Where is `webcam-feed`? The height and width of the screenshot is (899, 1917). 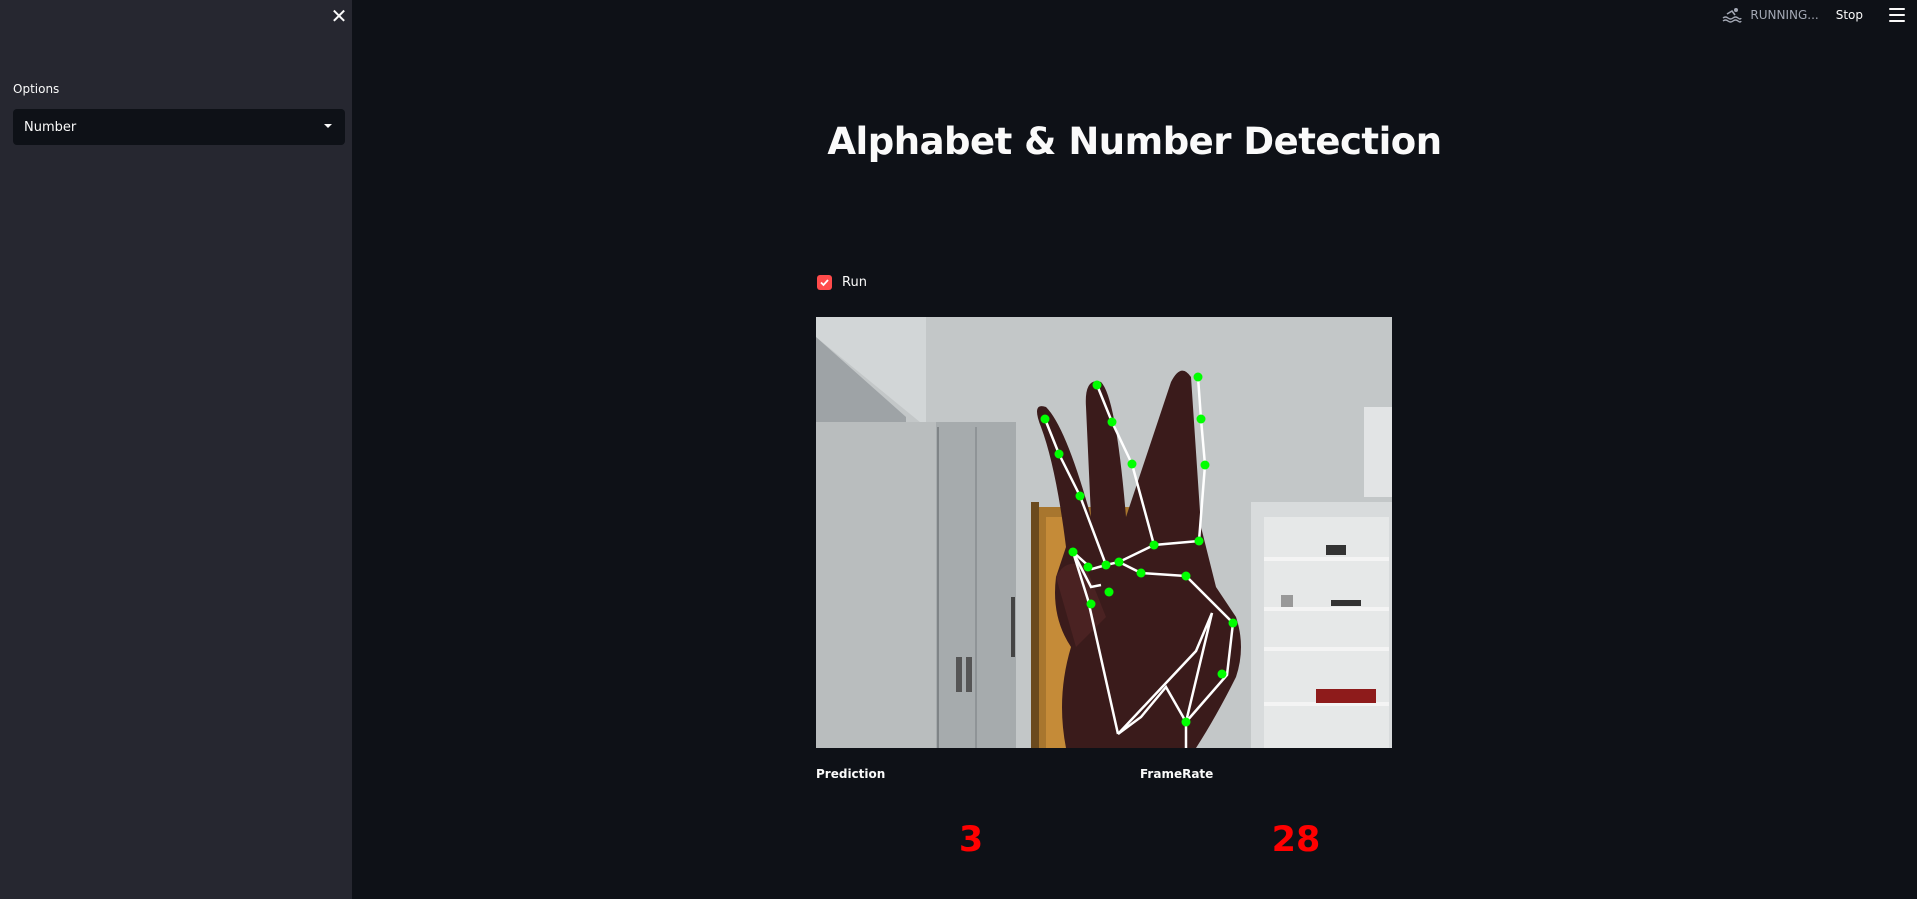 webcam-feed is located at coordinates (1104, 532).